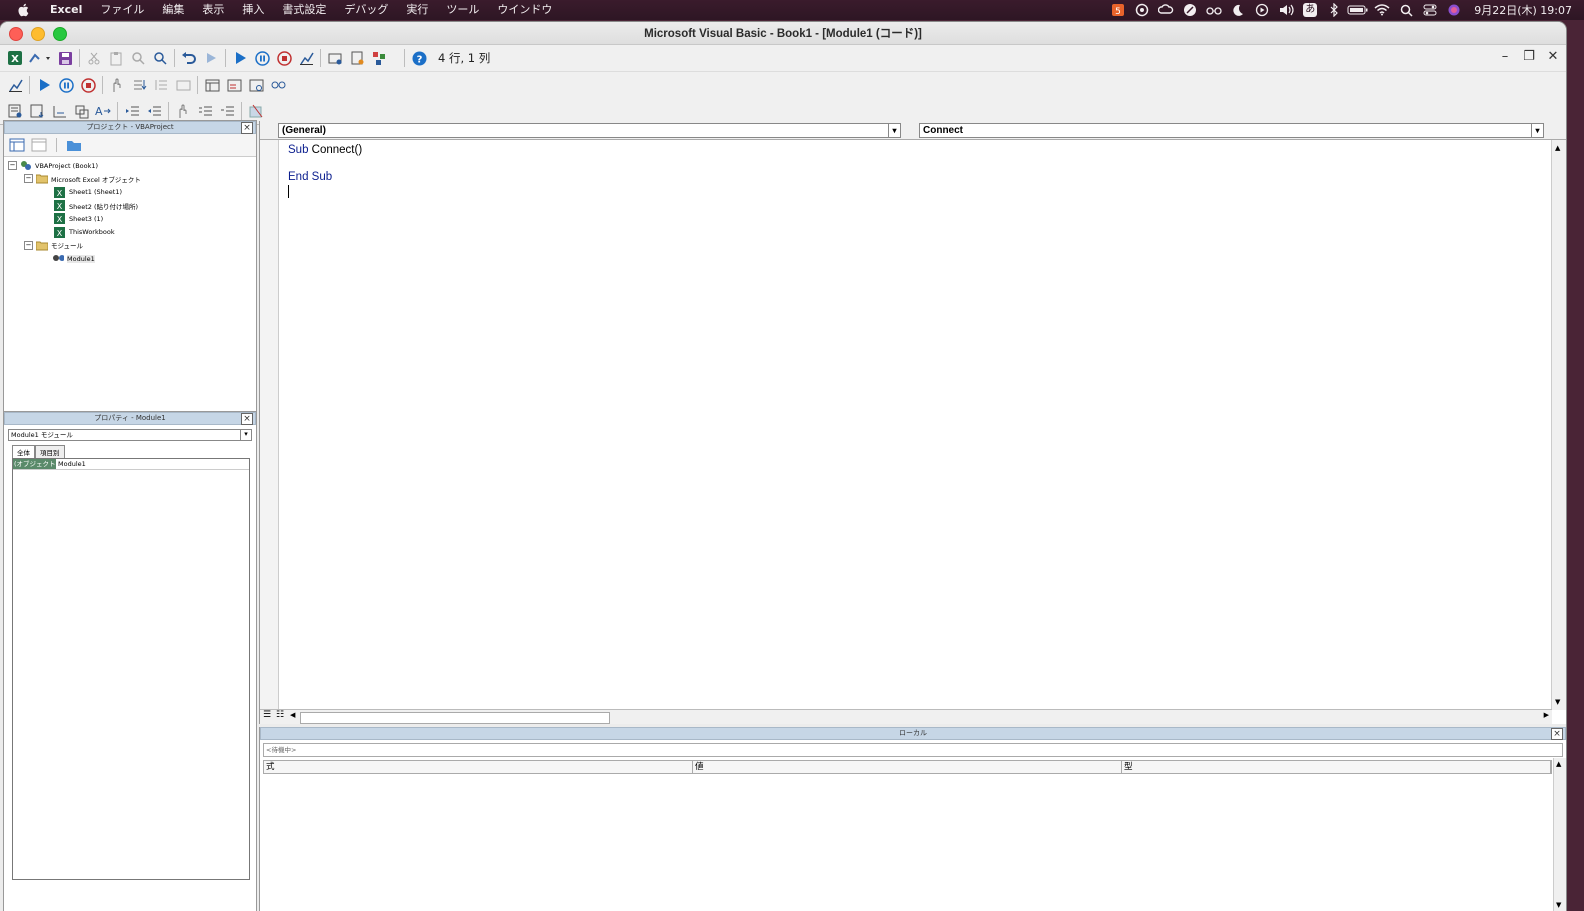 The image size is (1584, 911). Describe the element at coordinates (213, 10) in the screenshot. I see `menu-view: 表示` at that location.